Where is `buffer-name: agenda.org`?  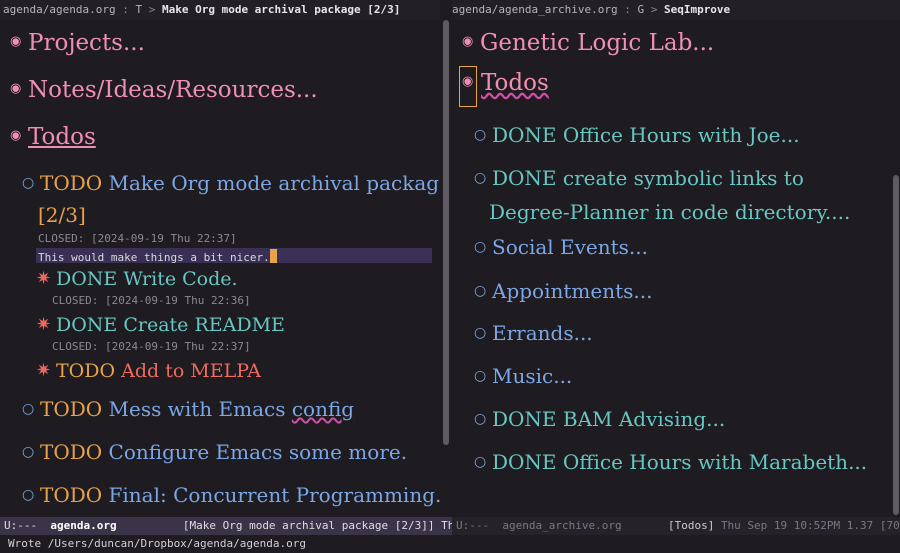
buffer-name: agenda.org is located at coordinates (83, 525).